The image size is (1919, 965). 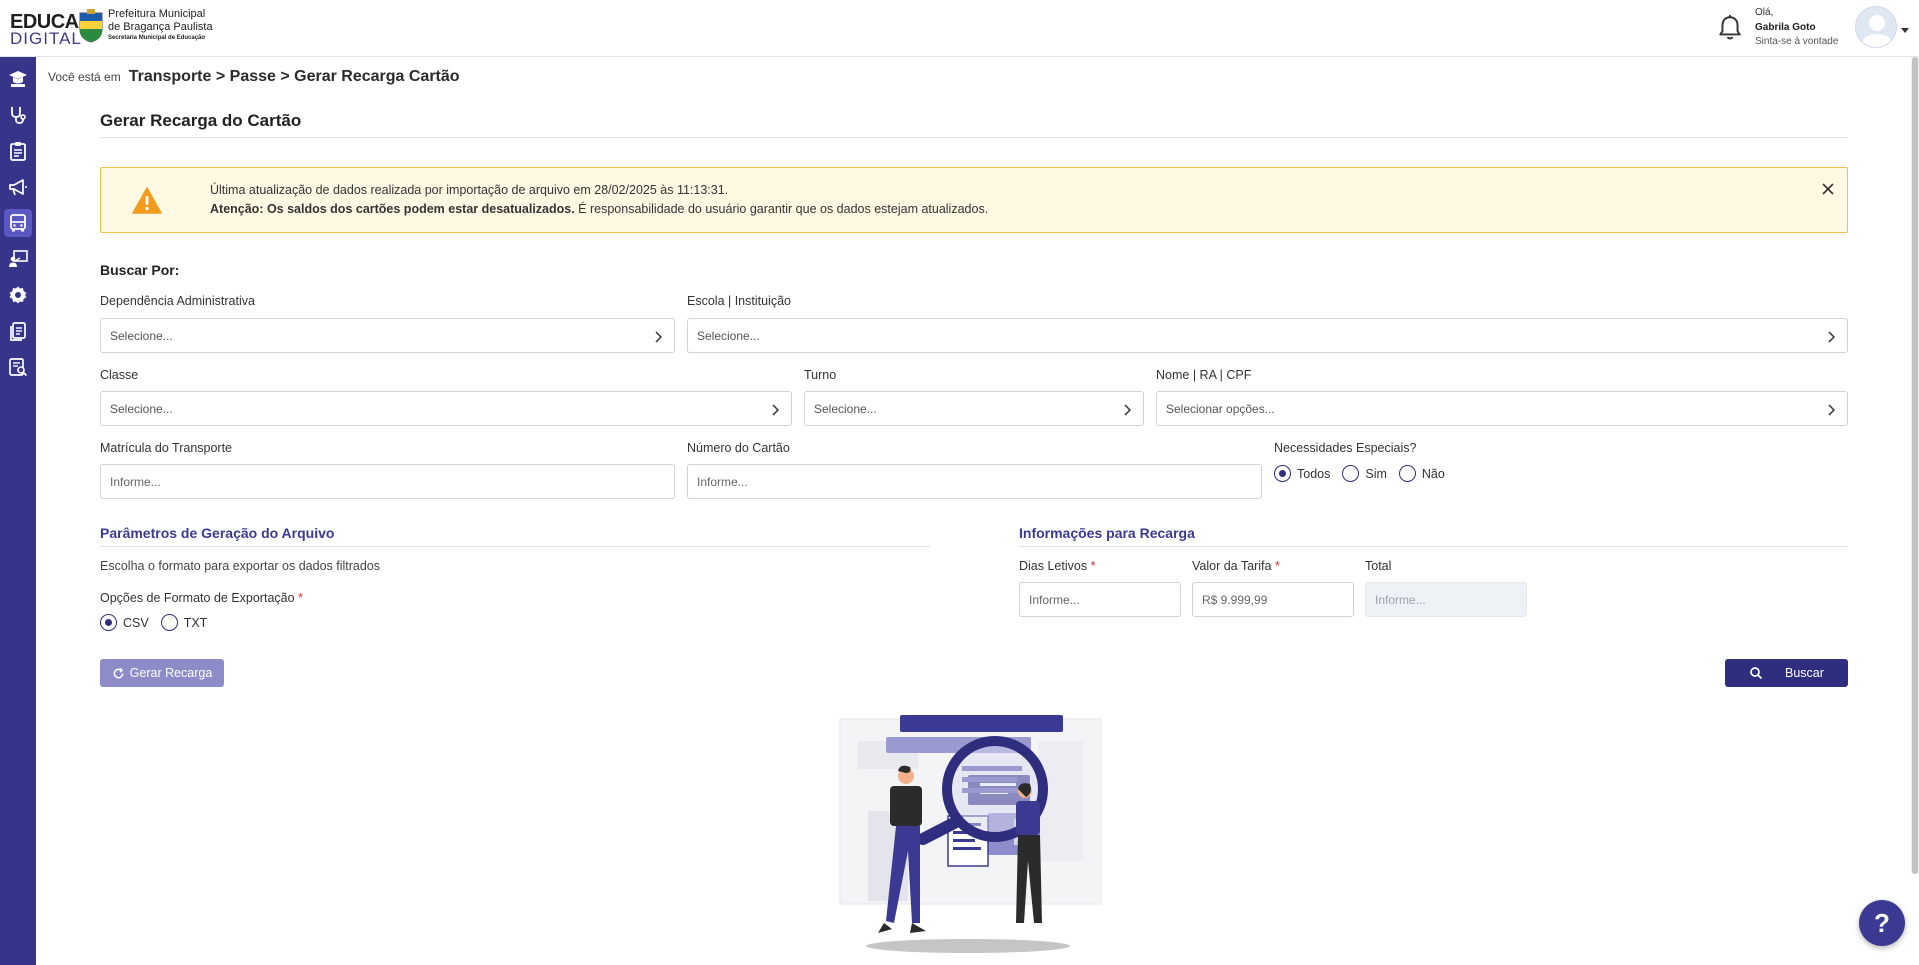 What do you see at coordinates (515, 546) in the screenshot?
I see `params-divider` at bounding box center [515, 546].